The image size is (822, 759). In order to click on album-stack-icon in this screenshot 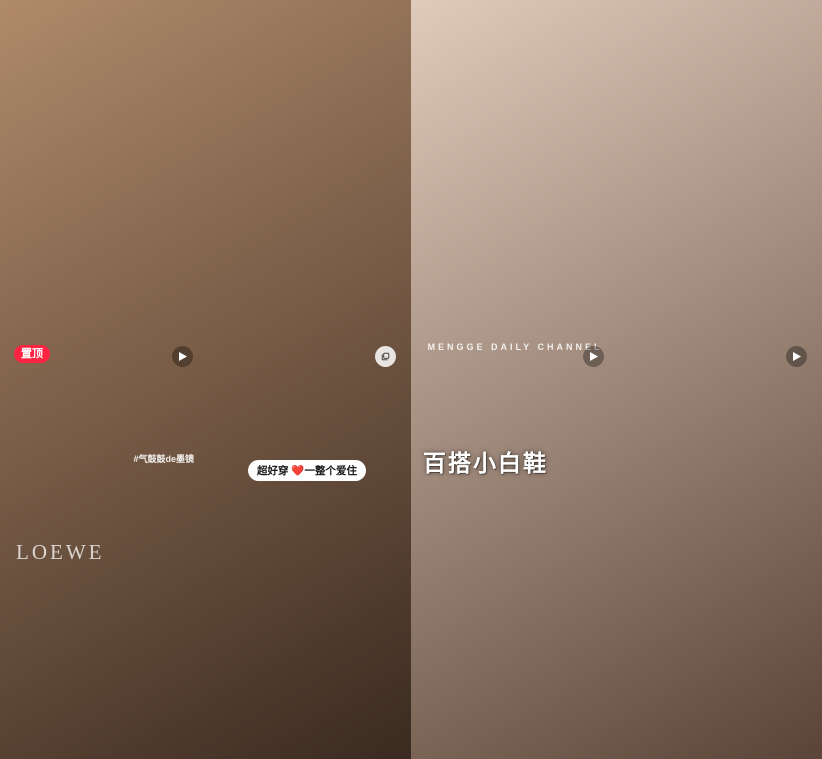, I will do `click(385, 356)`.